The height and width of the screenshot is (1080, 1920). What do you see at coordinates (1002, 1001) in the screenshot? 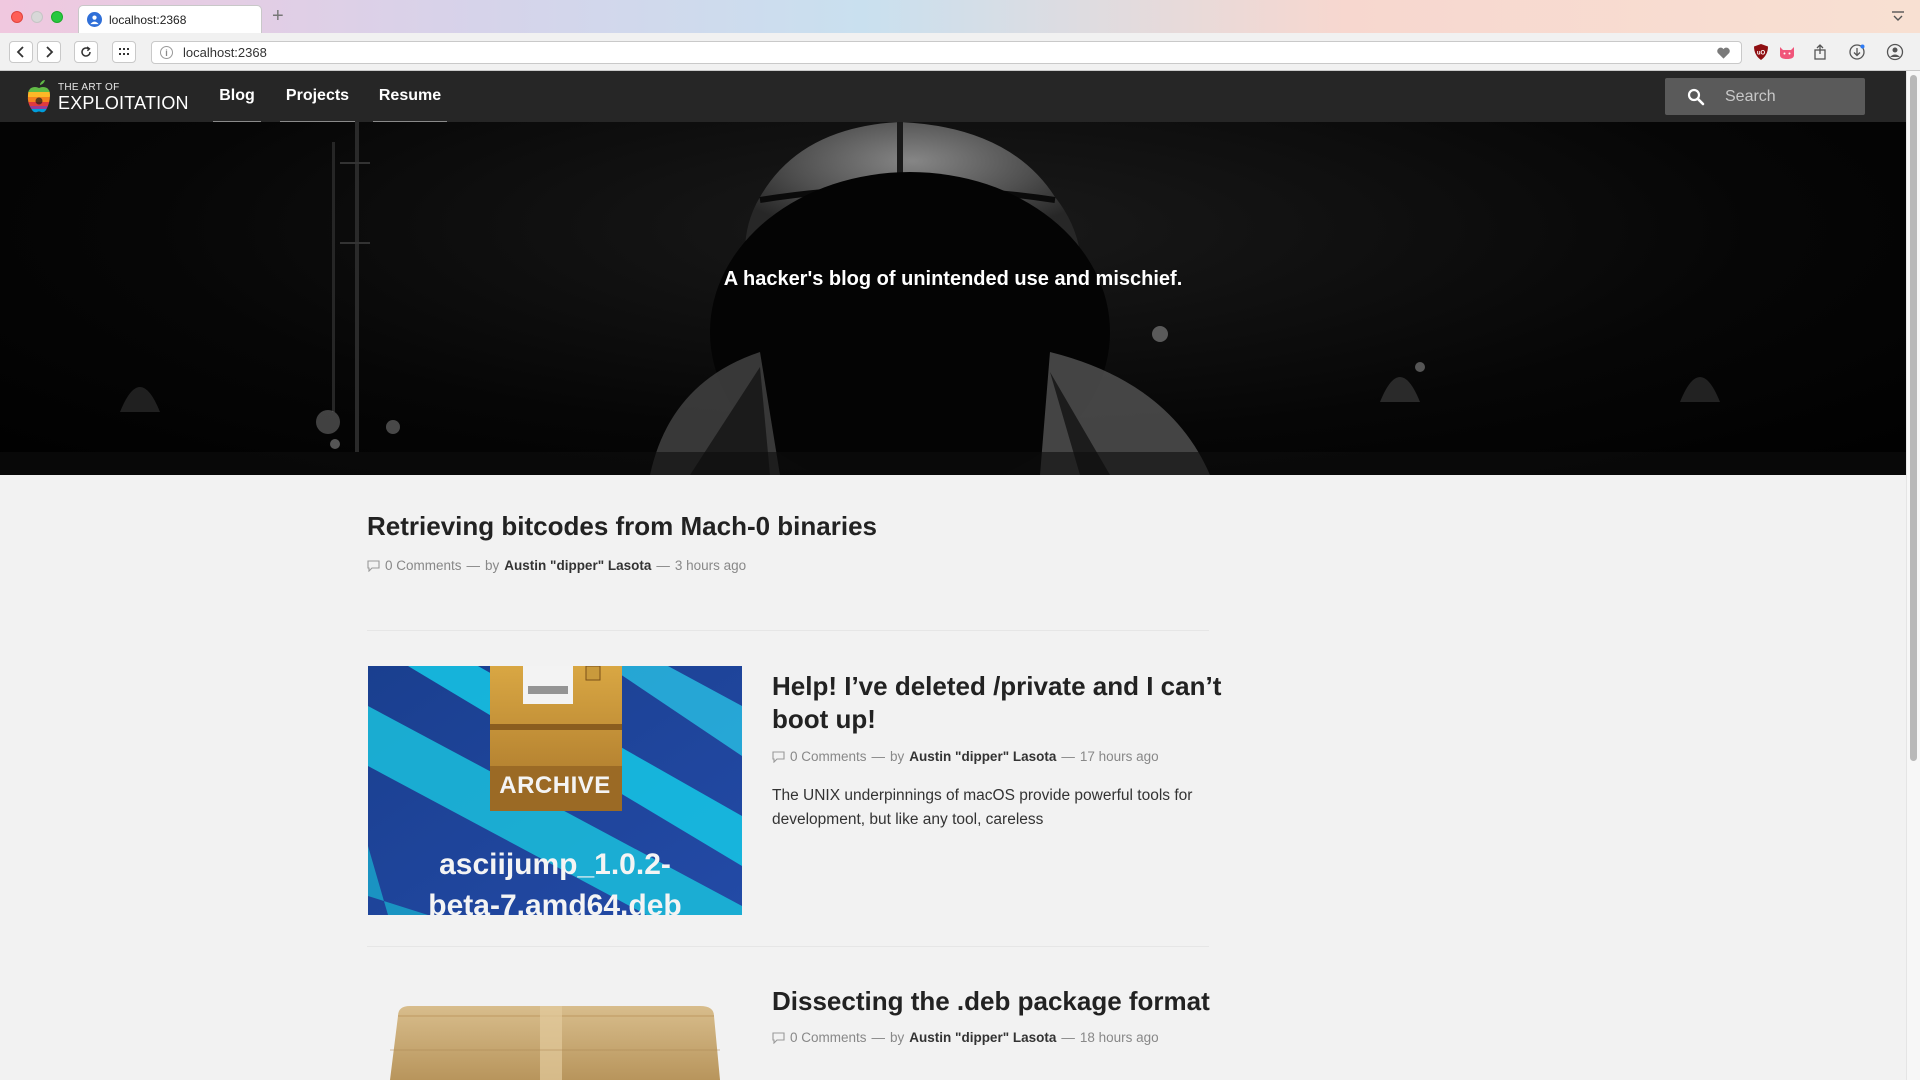
I see `post-title: Dissecting the .deb package format` at bounding box center [1002, 1001].